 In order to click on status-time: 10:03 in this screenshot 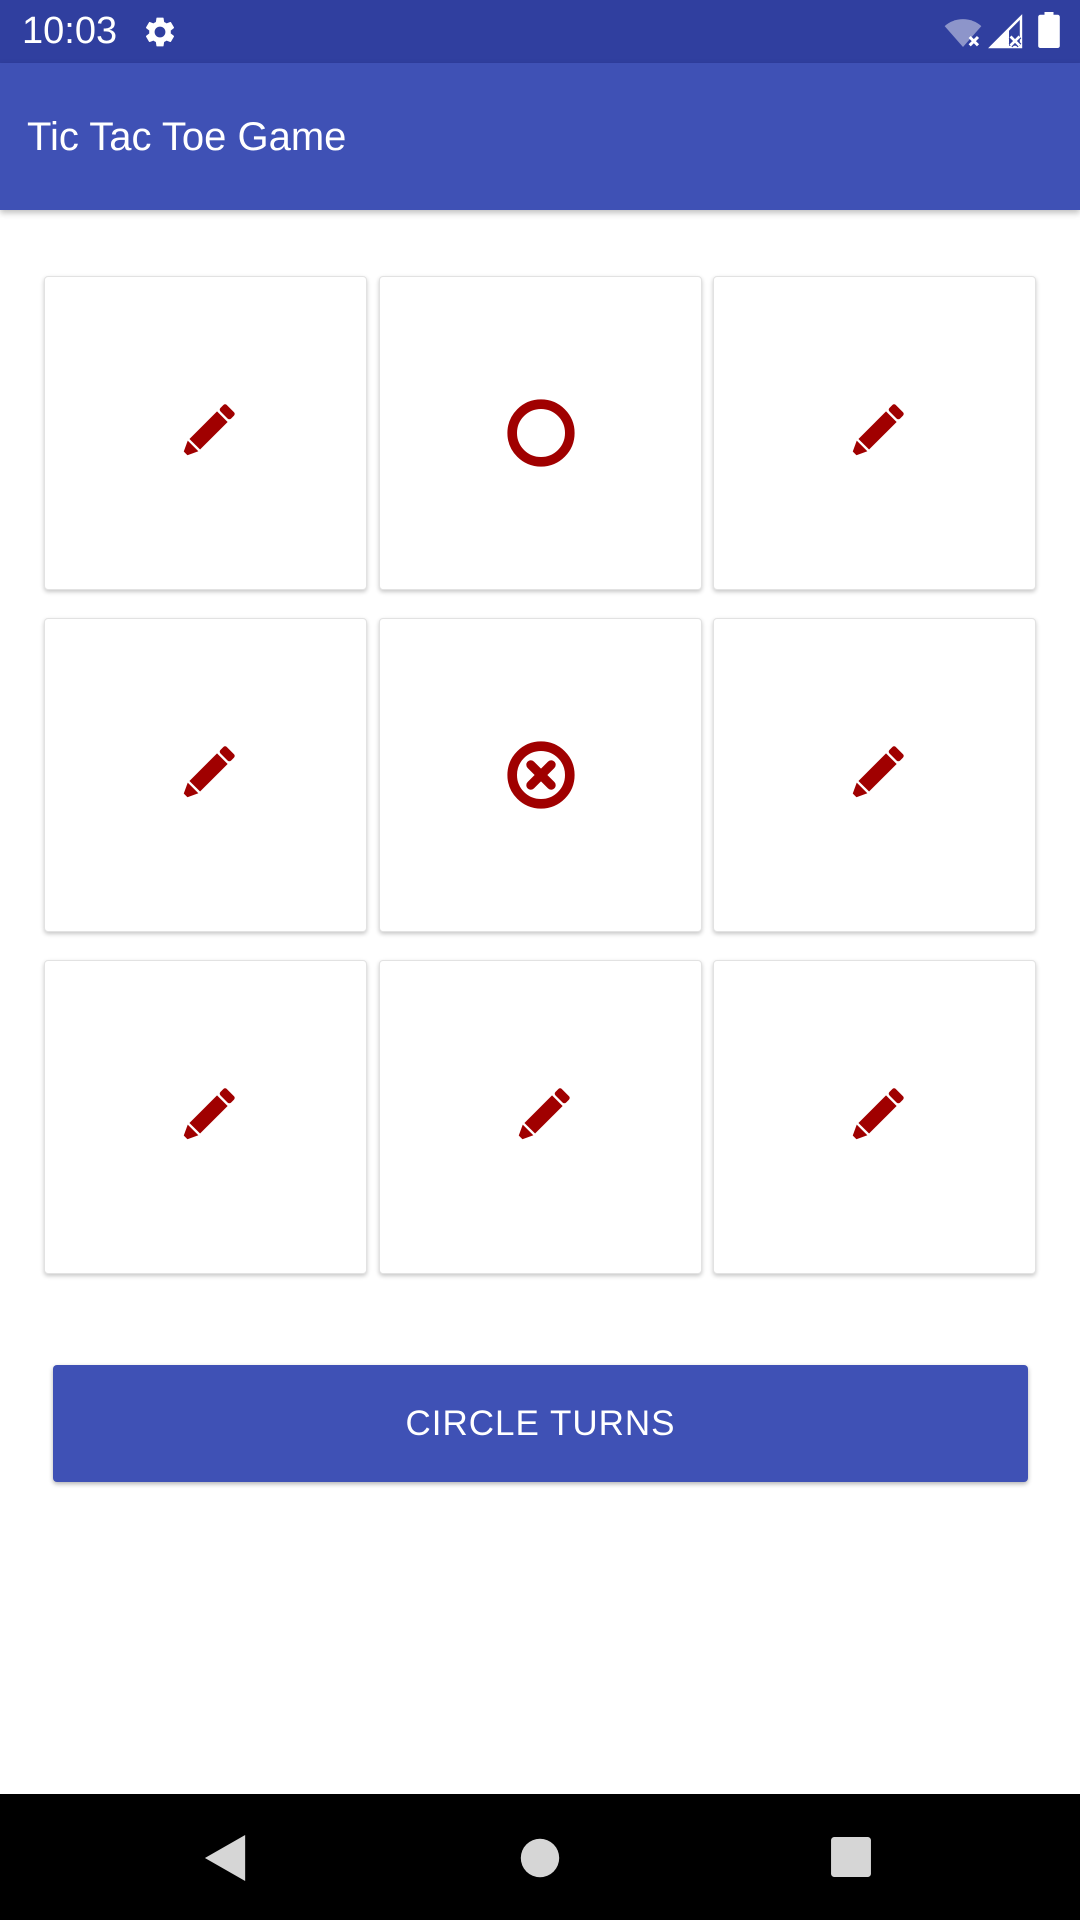, I will do `click(70, 31)`.